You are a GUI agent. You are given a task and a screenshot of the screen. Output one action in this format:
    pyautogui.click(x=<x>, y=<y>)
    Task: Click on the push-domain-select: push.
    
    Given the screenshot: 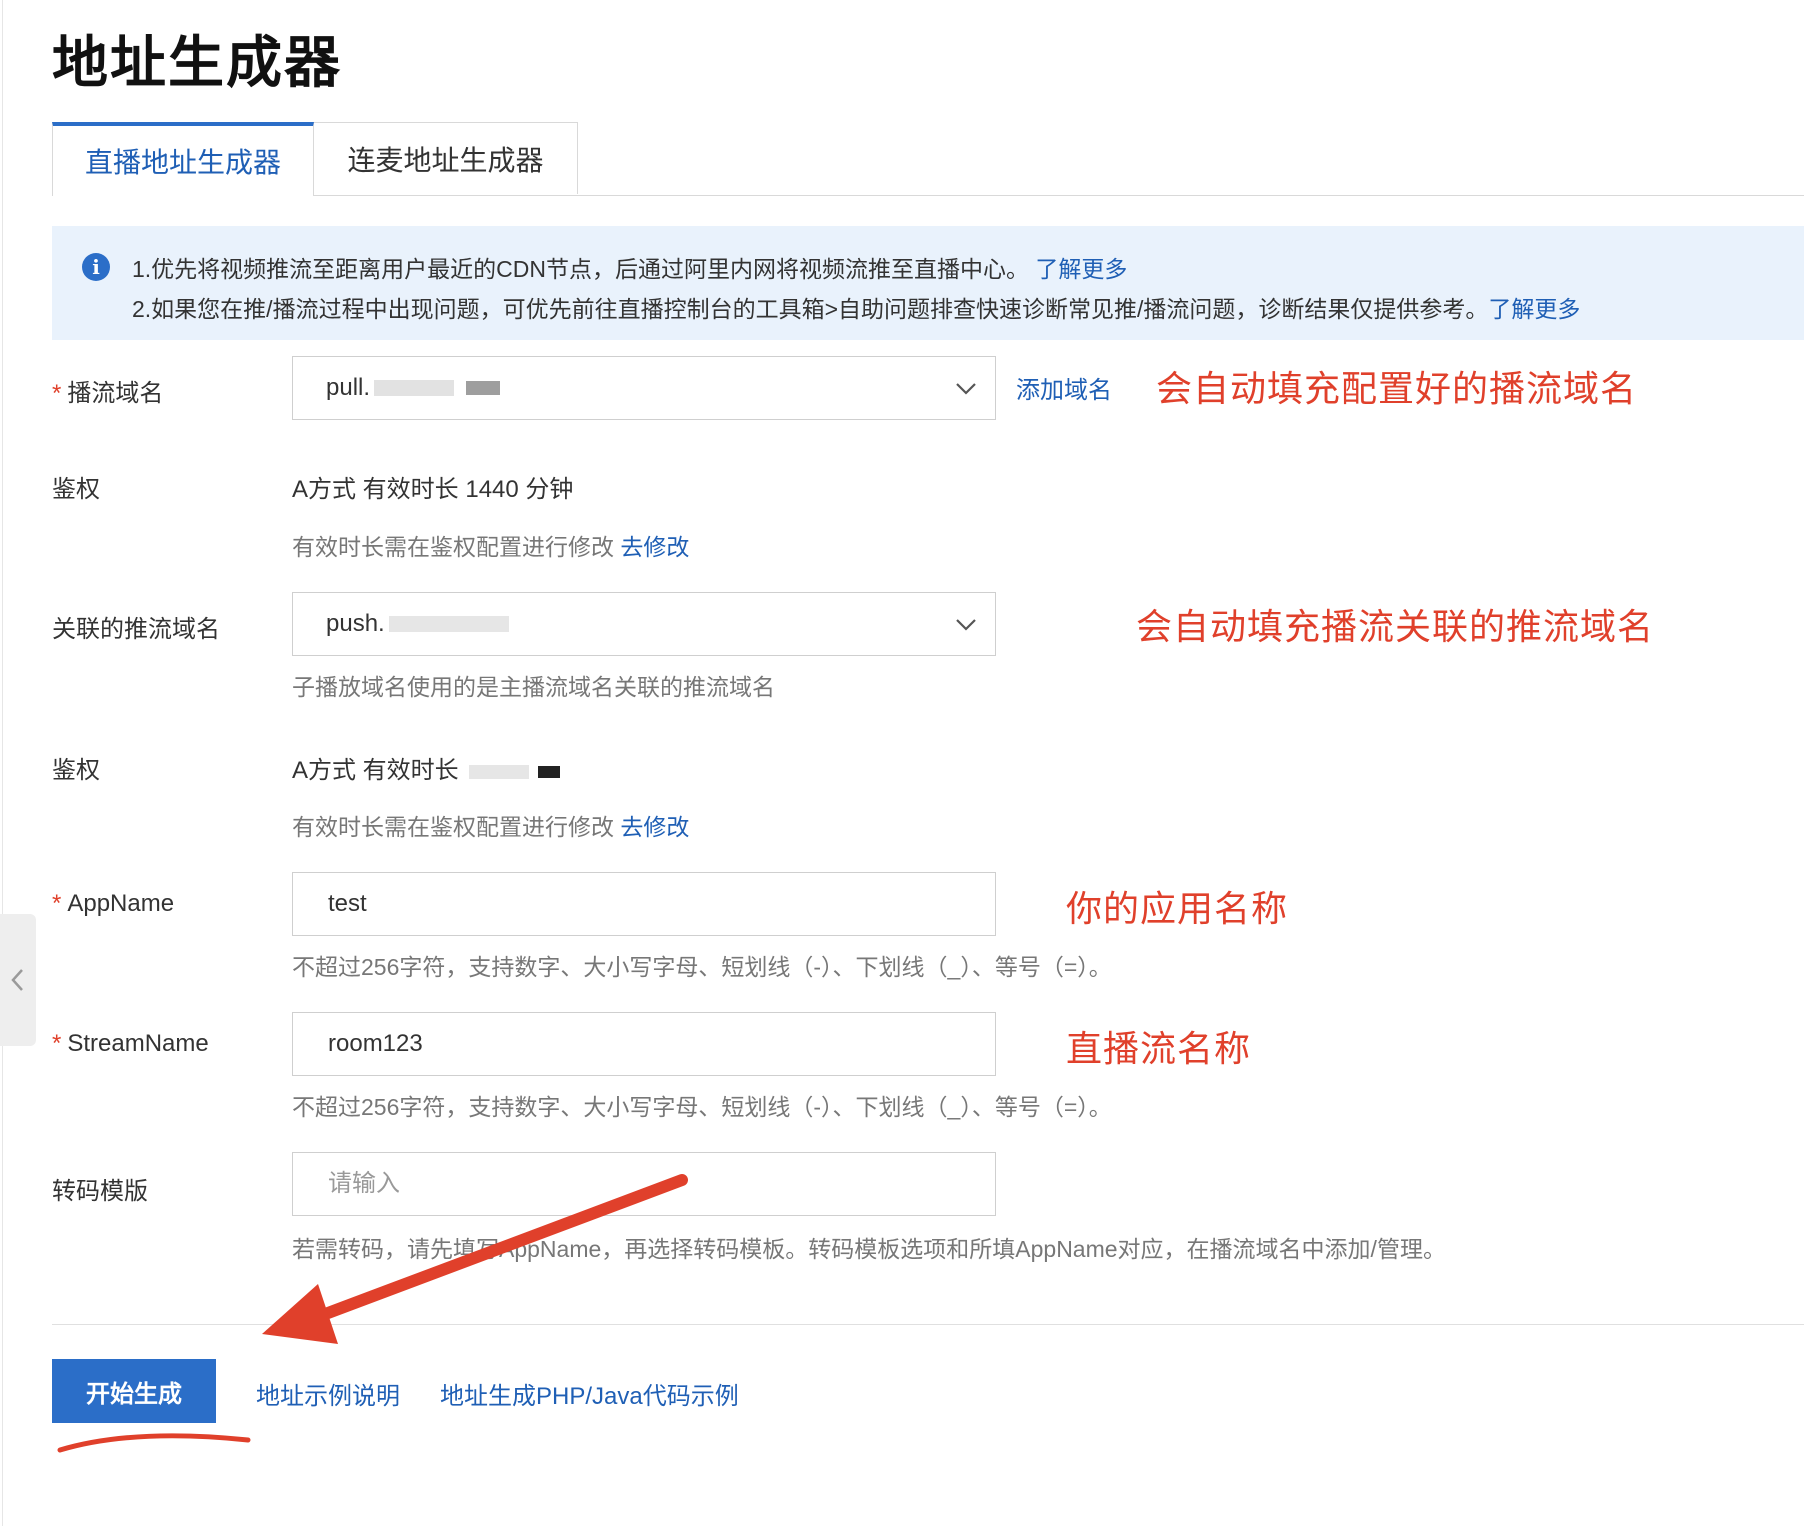 What is the action you would take?
    pyautogui.click(x=644, y=624)
    